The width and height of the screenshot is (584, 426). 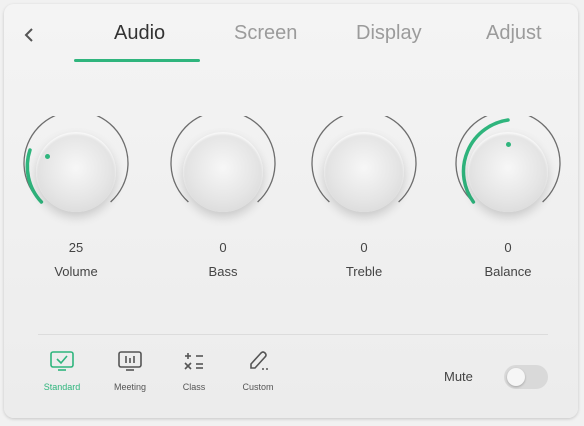 What do you see at coordinates (458, 376) in the screenshot?
I see `mute-label: Mute` at bounding box center [458, 376].